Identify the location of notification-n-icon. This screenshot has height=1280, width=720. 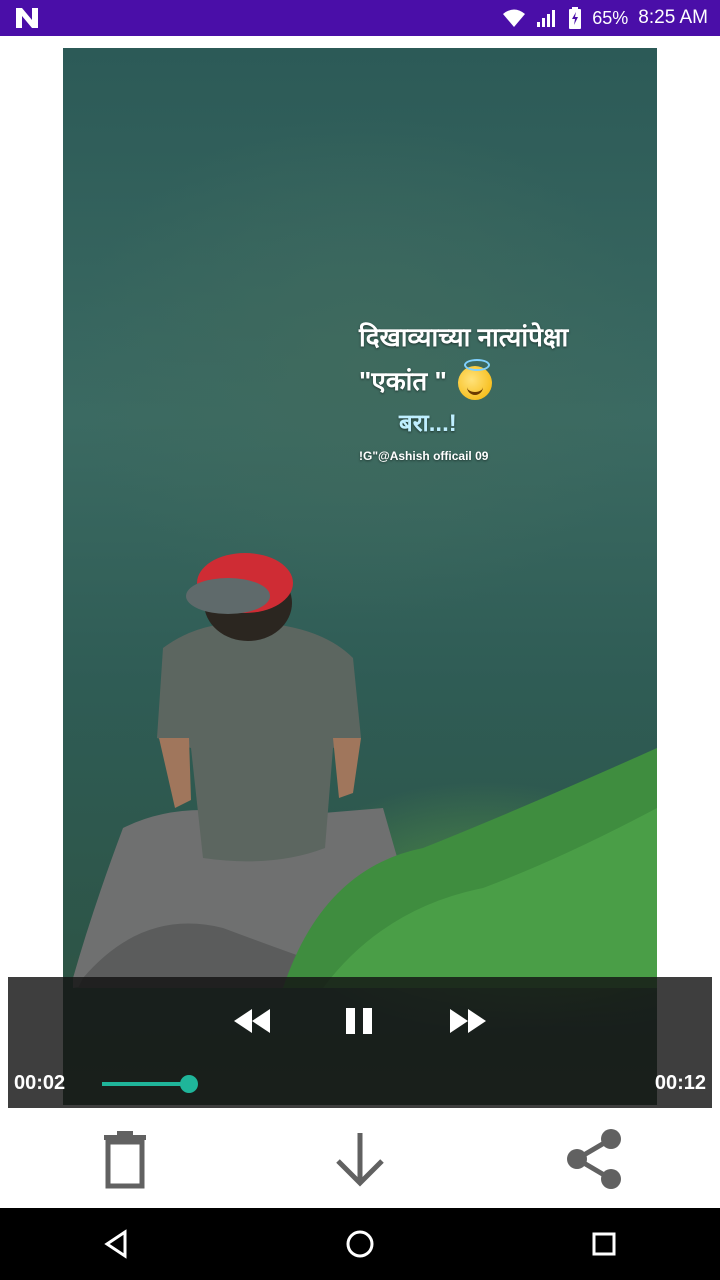
(27, 18).